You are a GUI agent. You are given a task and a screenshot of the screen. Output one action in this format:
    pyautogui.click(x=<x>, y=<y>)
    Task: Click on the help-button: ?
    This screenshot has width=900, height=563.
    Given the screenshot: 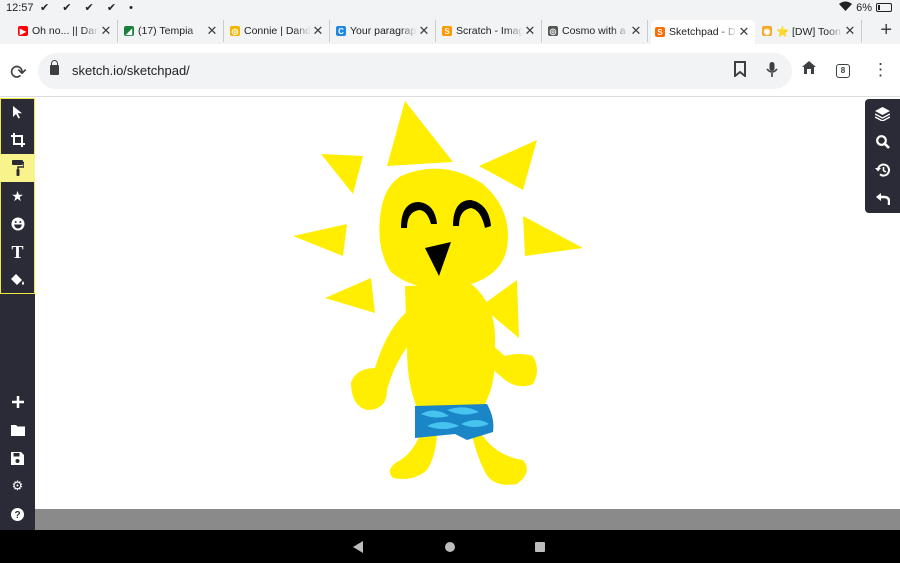 What is the action you would take?
    pyautogui.click(x=17, y=514)
    